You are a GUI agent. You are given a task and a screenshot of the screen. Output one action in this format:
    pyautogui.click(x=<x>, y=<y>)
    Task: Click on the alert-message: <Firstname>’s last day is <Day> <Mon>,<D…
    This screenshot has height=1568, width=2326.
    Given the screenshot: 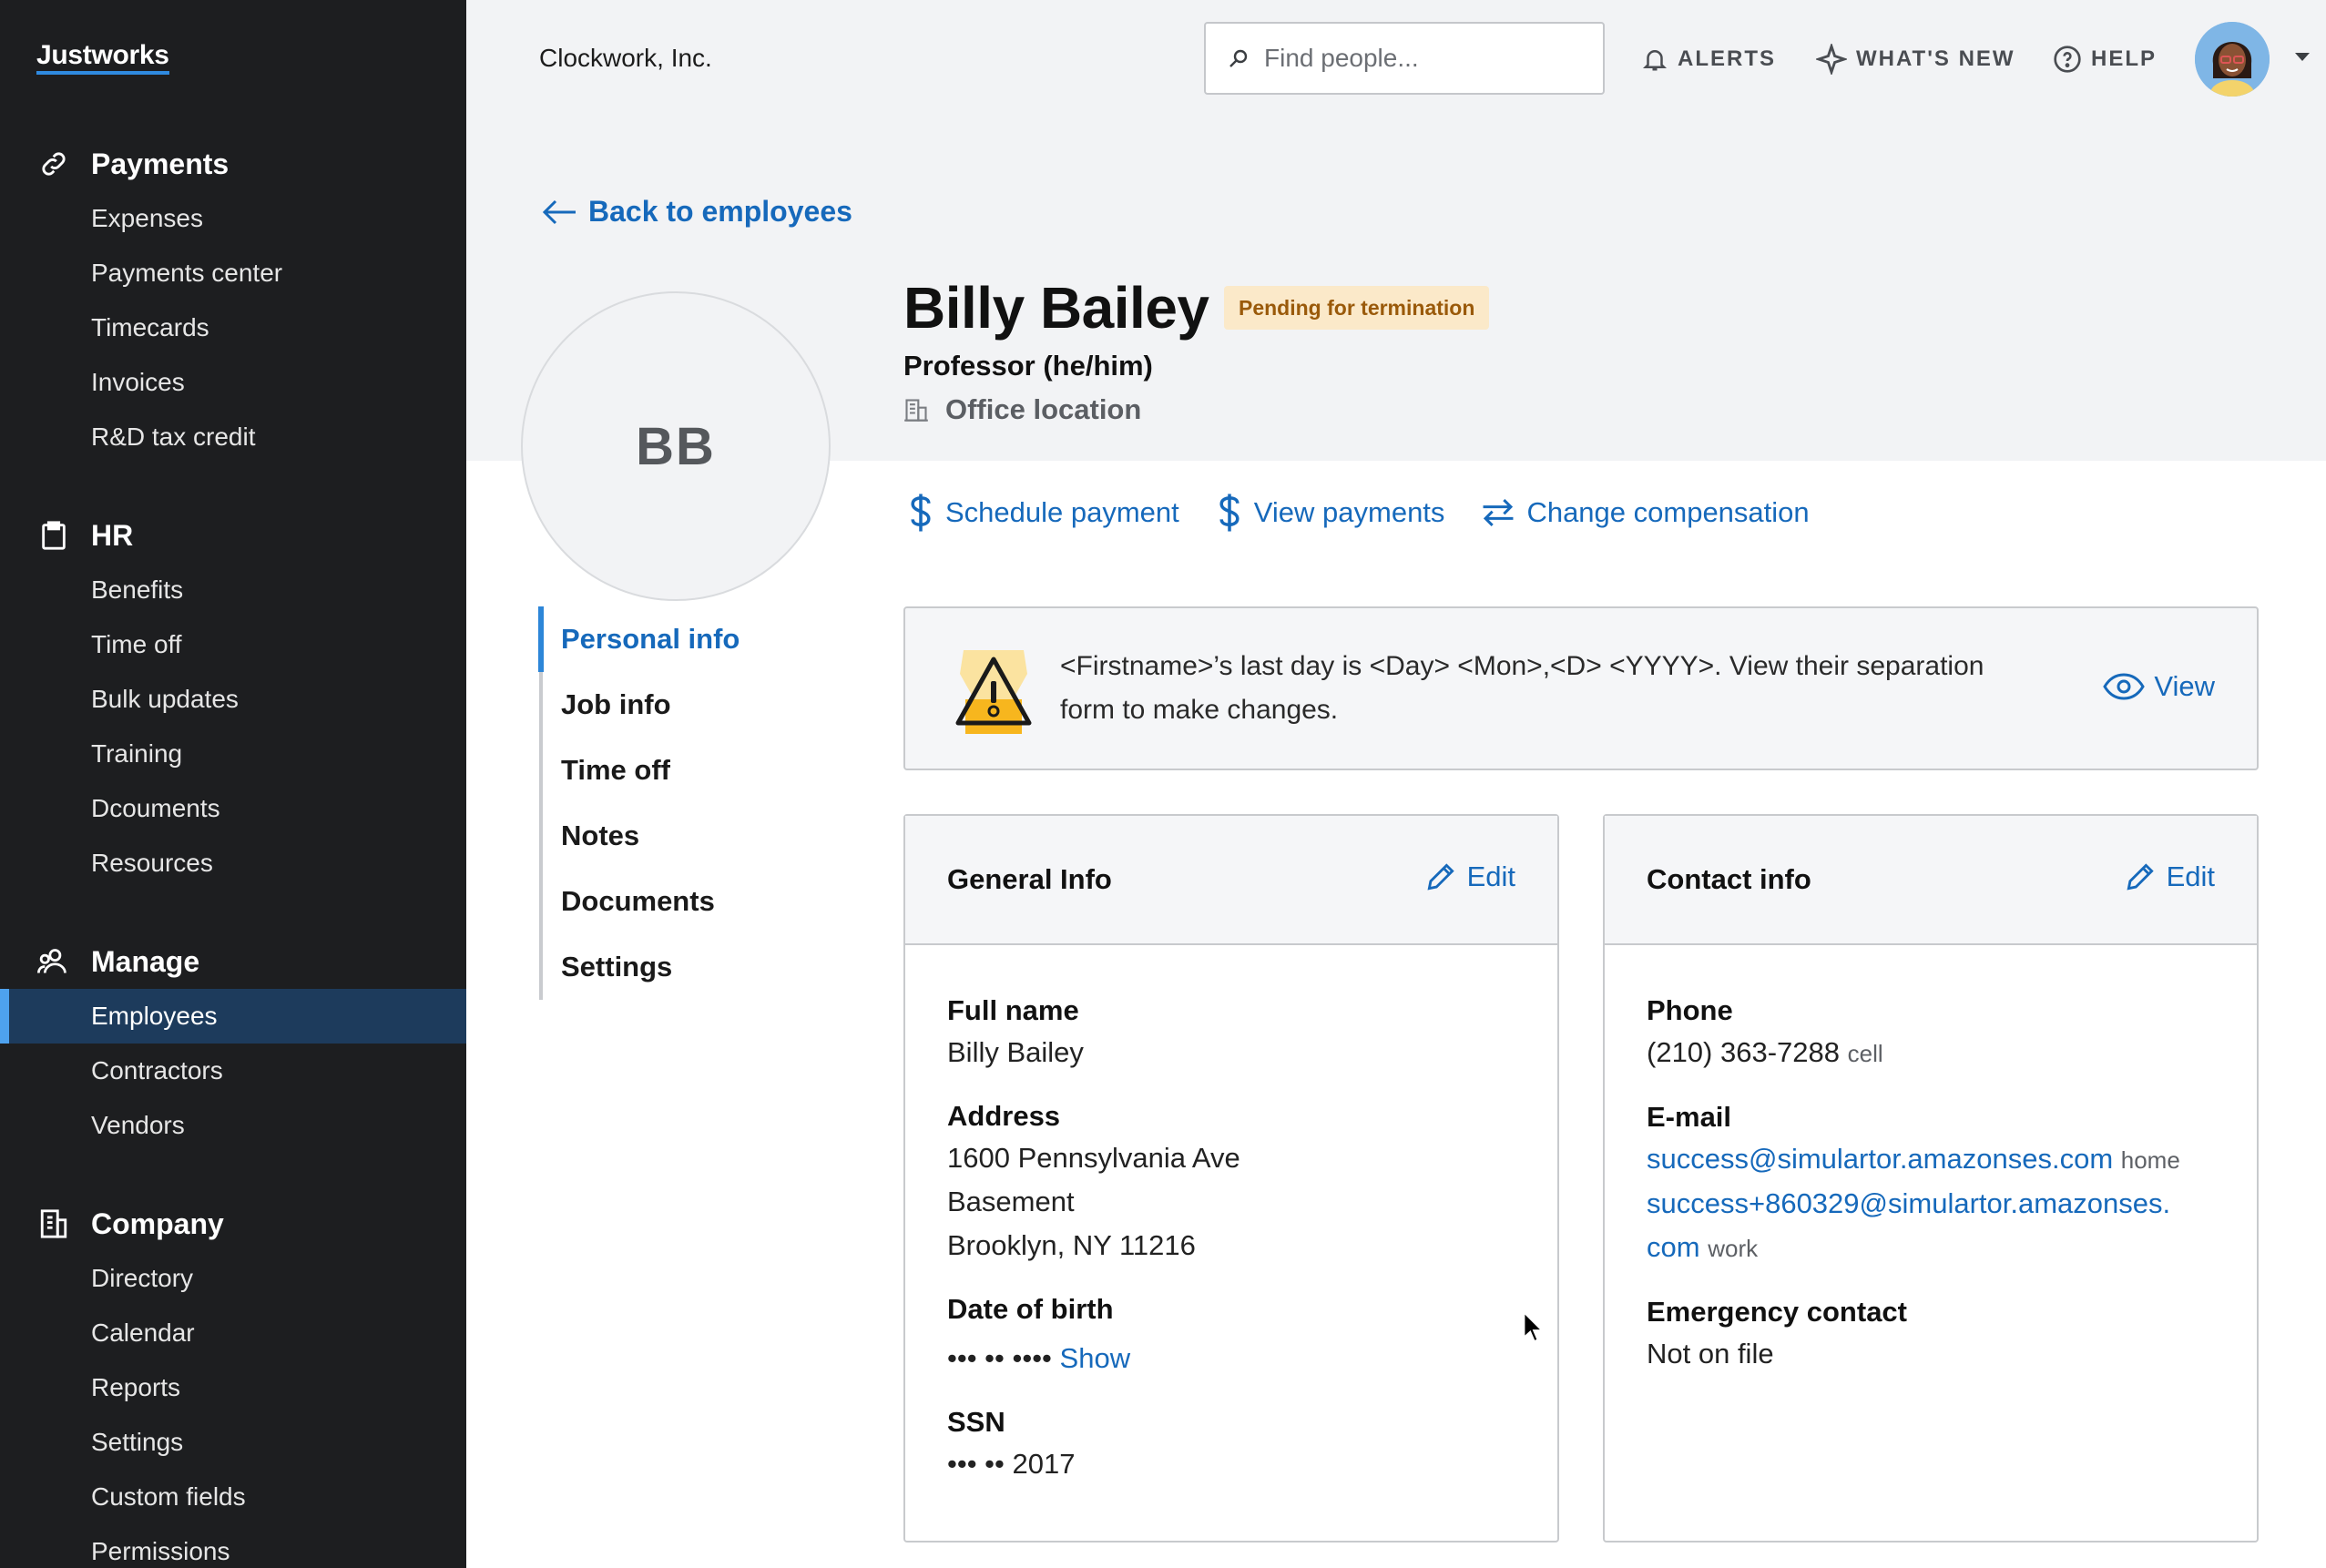 What is the action you would take?
    pyautogui.click(x=1522, y=688)
    